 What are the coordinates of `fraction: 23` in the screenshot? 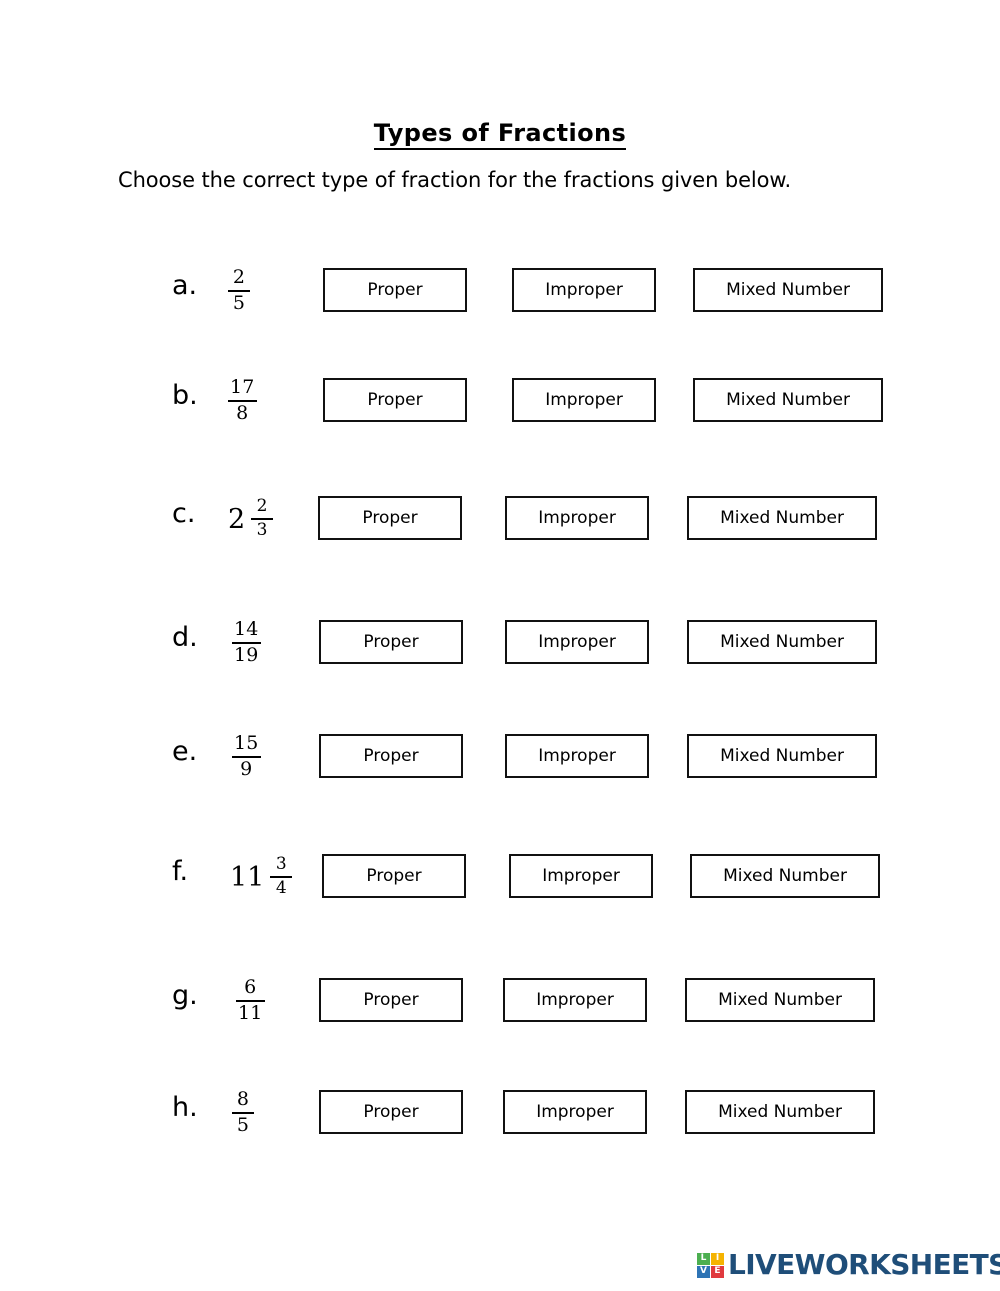 It's located at (262, 518).